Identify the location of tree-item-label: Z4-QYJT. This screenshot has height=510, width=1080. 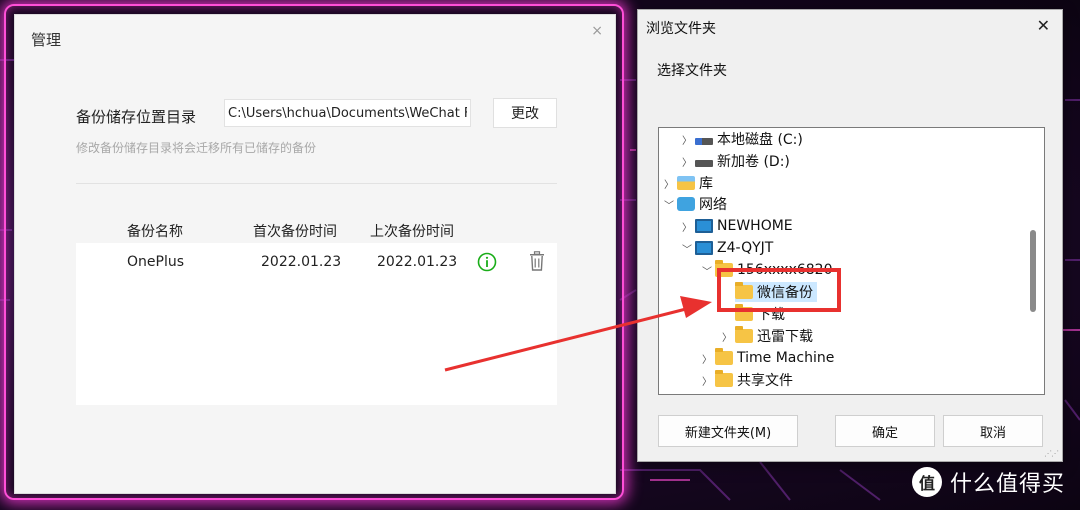
(745, 248).